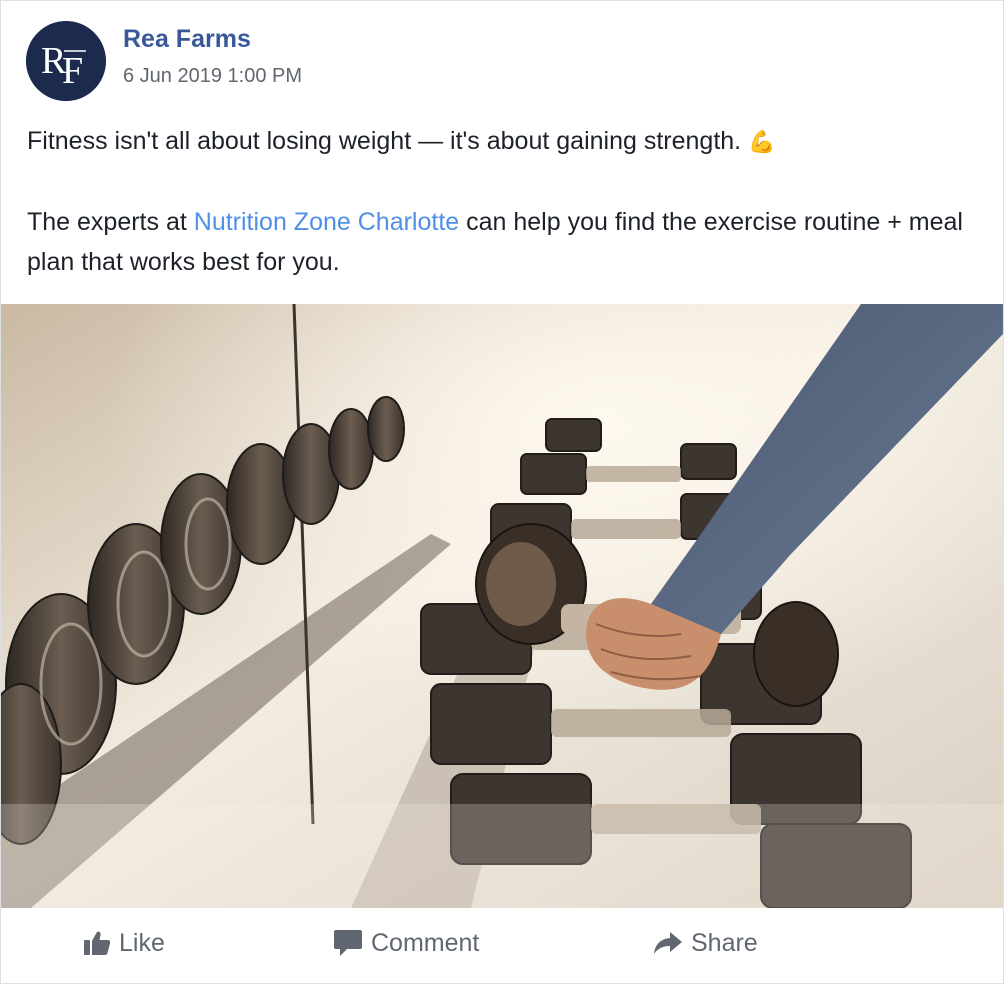  What do you see at coordinates (142, 942) in the screenshot?
I see `like-label: Like` at bounding box center [142, 942].